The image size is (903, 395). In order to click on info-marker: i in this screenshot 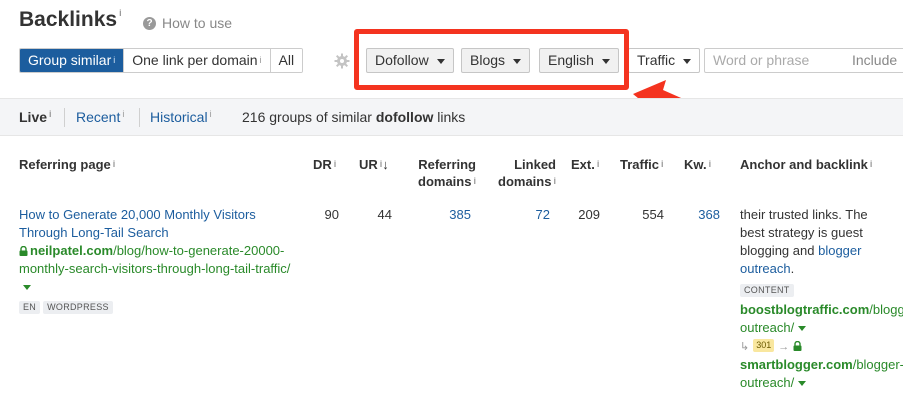, I will do `click(120, 13)`.